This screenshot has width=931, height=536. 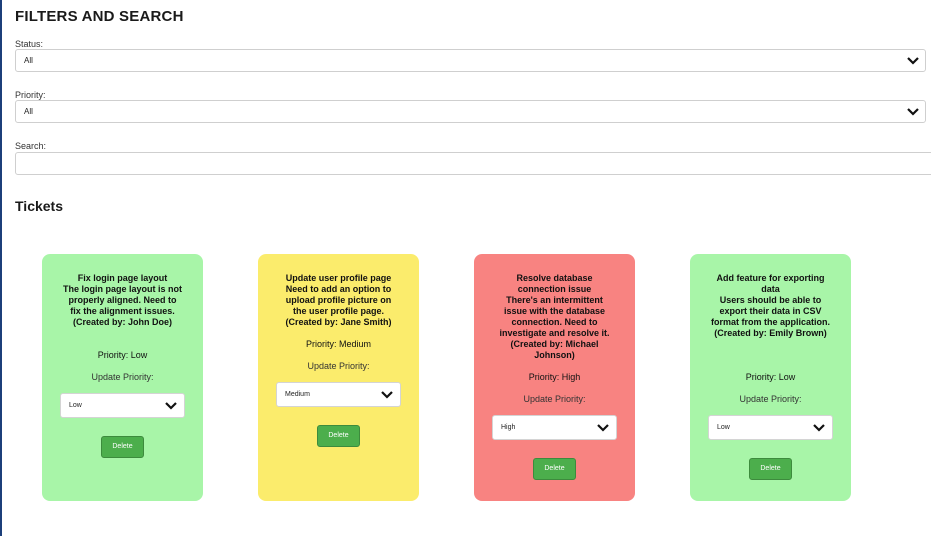 I want to click on ticket-priority: Priority: High, so click(x=554, y=377).